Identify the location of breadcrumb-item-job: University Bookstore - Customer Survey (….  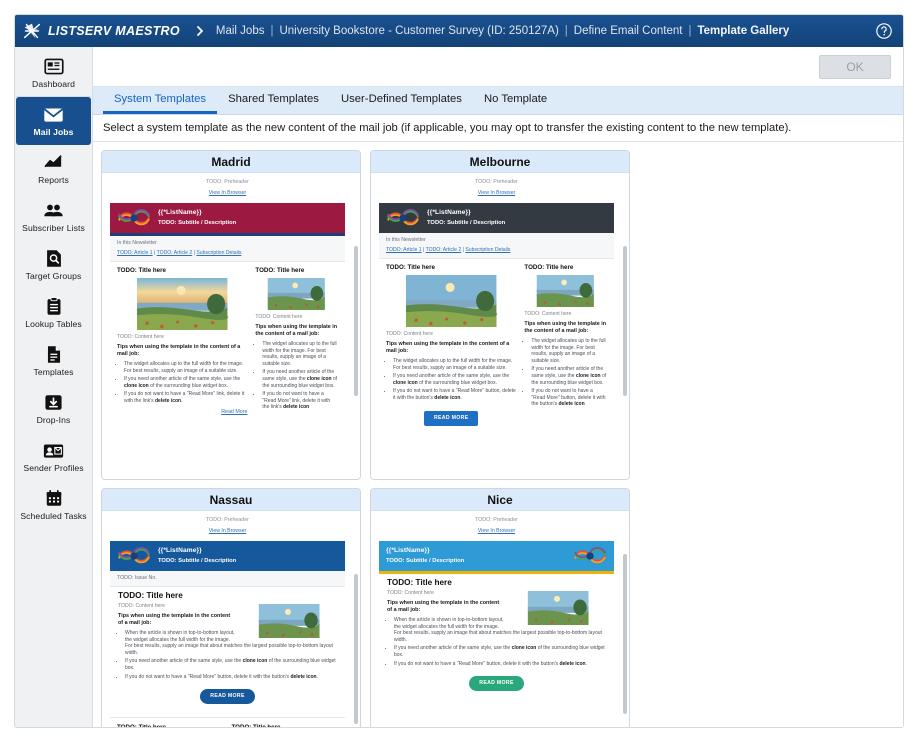
(418, 31).